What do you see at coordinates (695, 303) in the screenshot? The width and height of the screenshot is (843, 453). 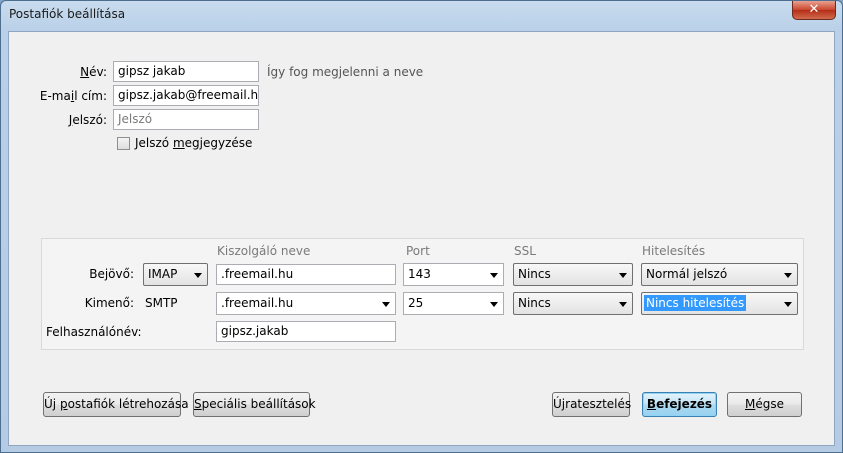 I see `outgoing-auth-value: Nincs hitelesítés` at bounding box center [695, 303].